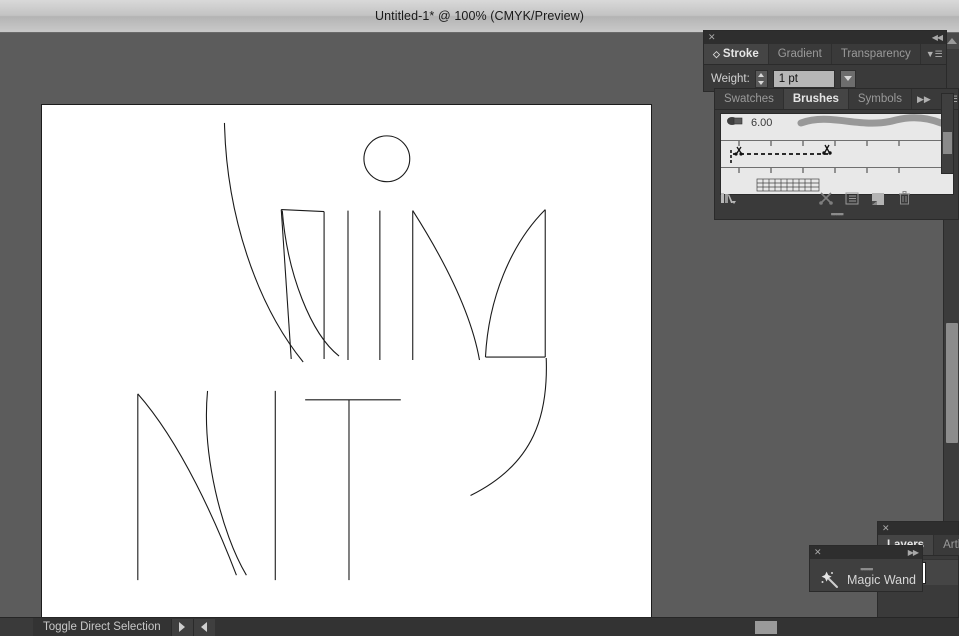  I want to click on collapse-to-icons-icon: ◀◀, so click(937, 37).